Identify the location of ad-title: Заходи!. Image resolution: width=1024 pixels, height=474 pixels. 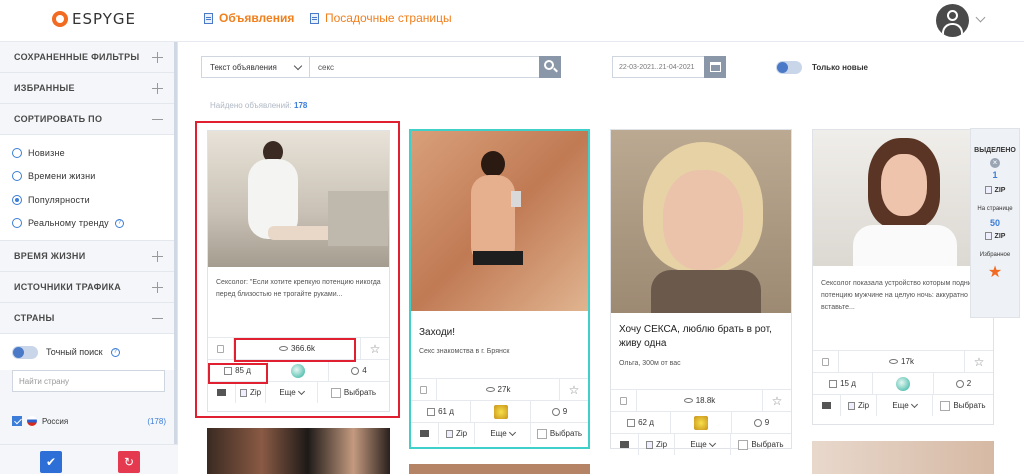
(437, 332).